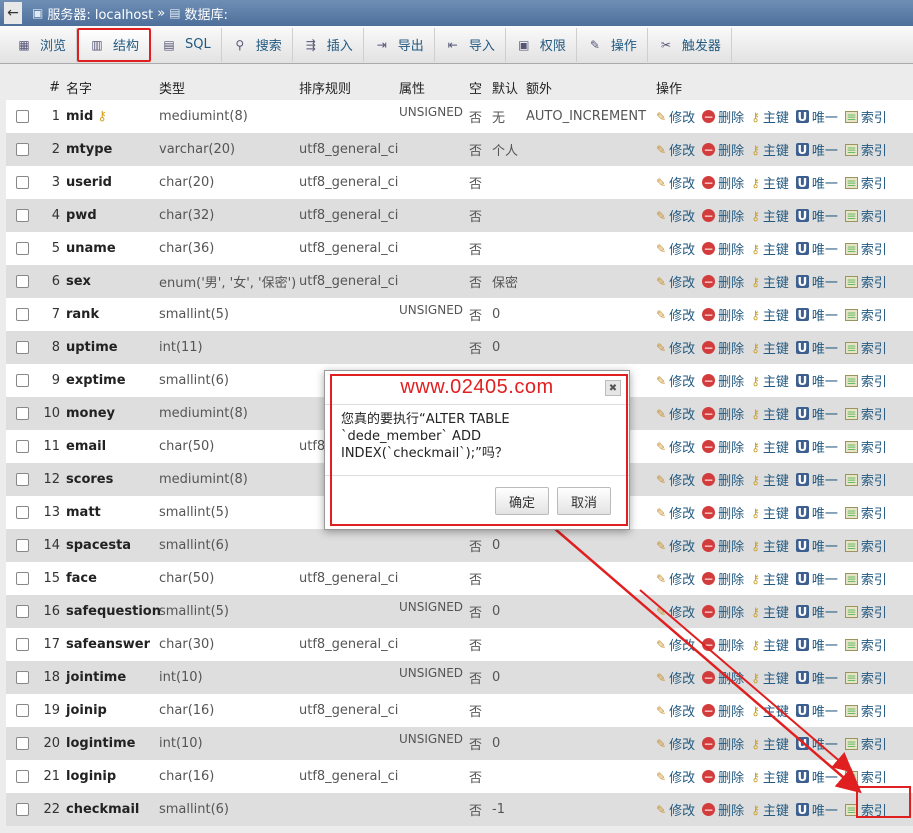 Image resolution: width=913 pixels, height=833 pixels. I want to click on header-name: 名字, so click(79, 87).